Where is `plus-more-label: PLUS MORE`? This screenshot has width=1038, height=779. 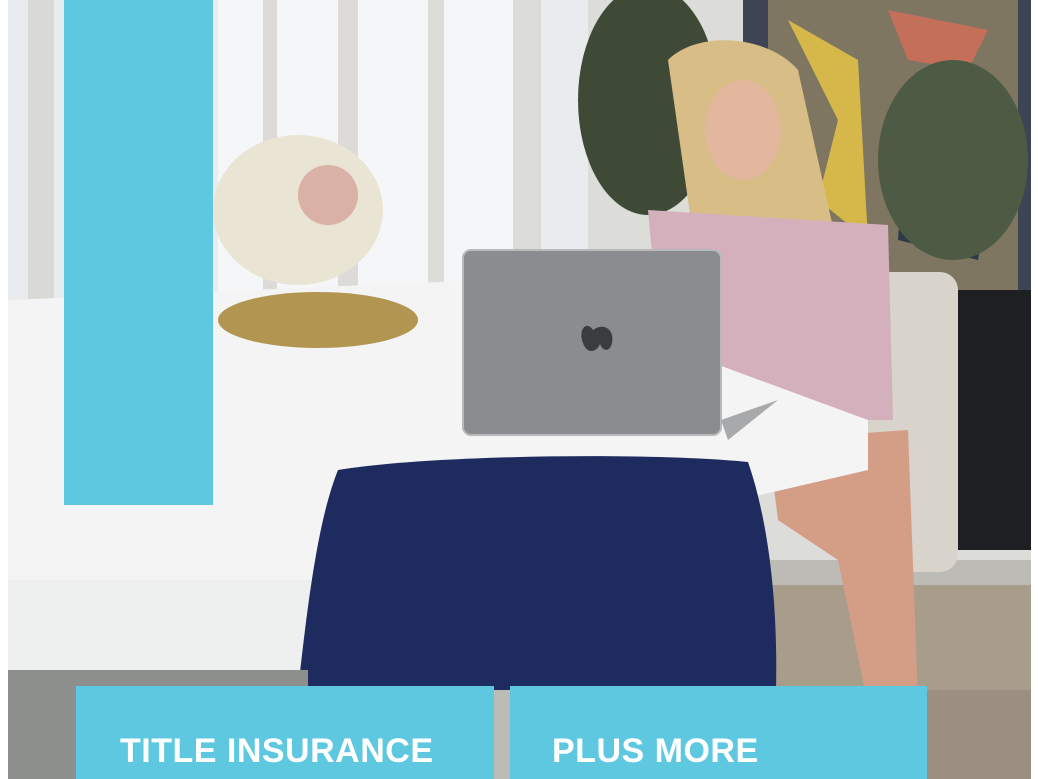 plus-more-label: PLUS MORE is located at coordinates (655, 751).